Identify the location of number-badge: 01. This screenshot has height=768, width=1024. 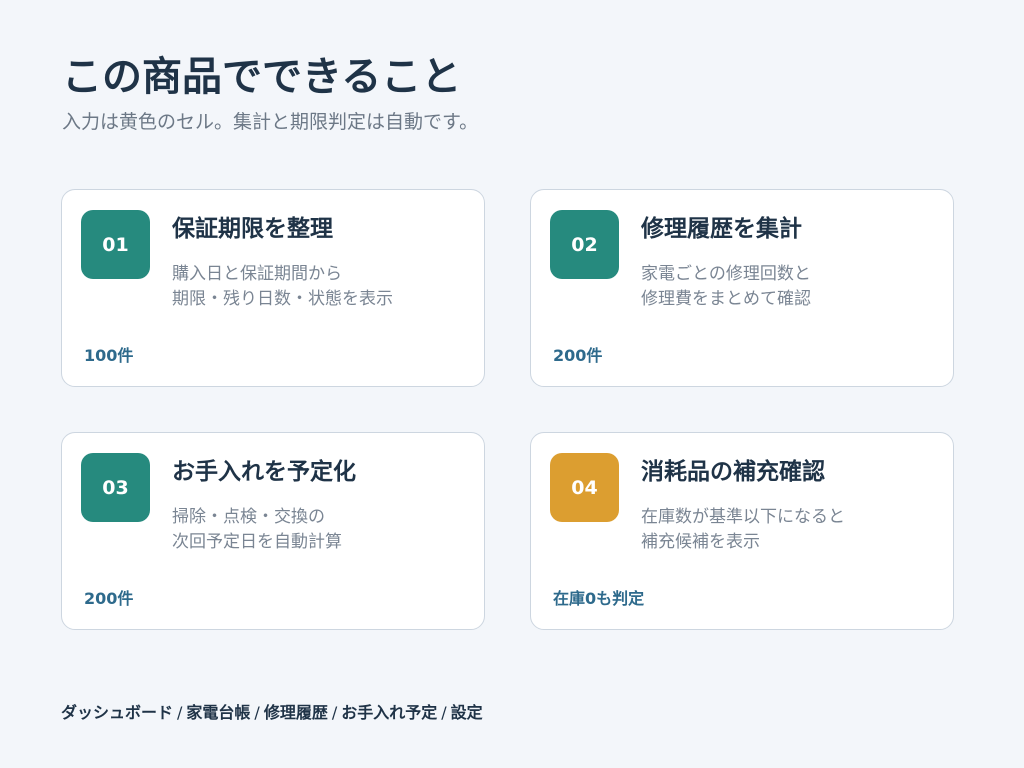
(115, 244).